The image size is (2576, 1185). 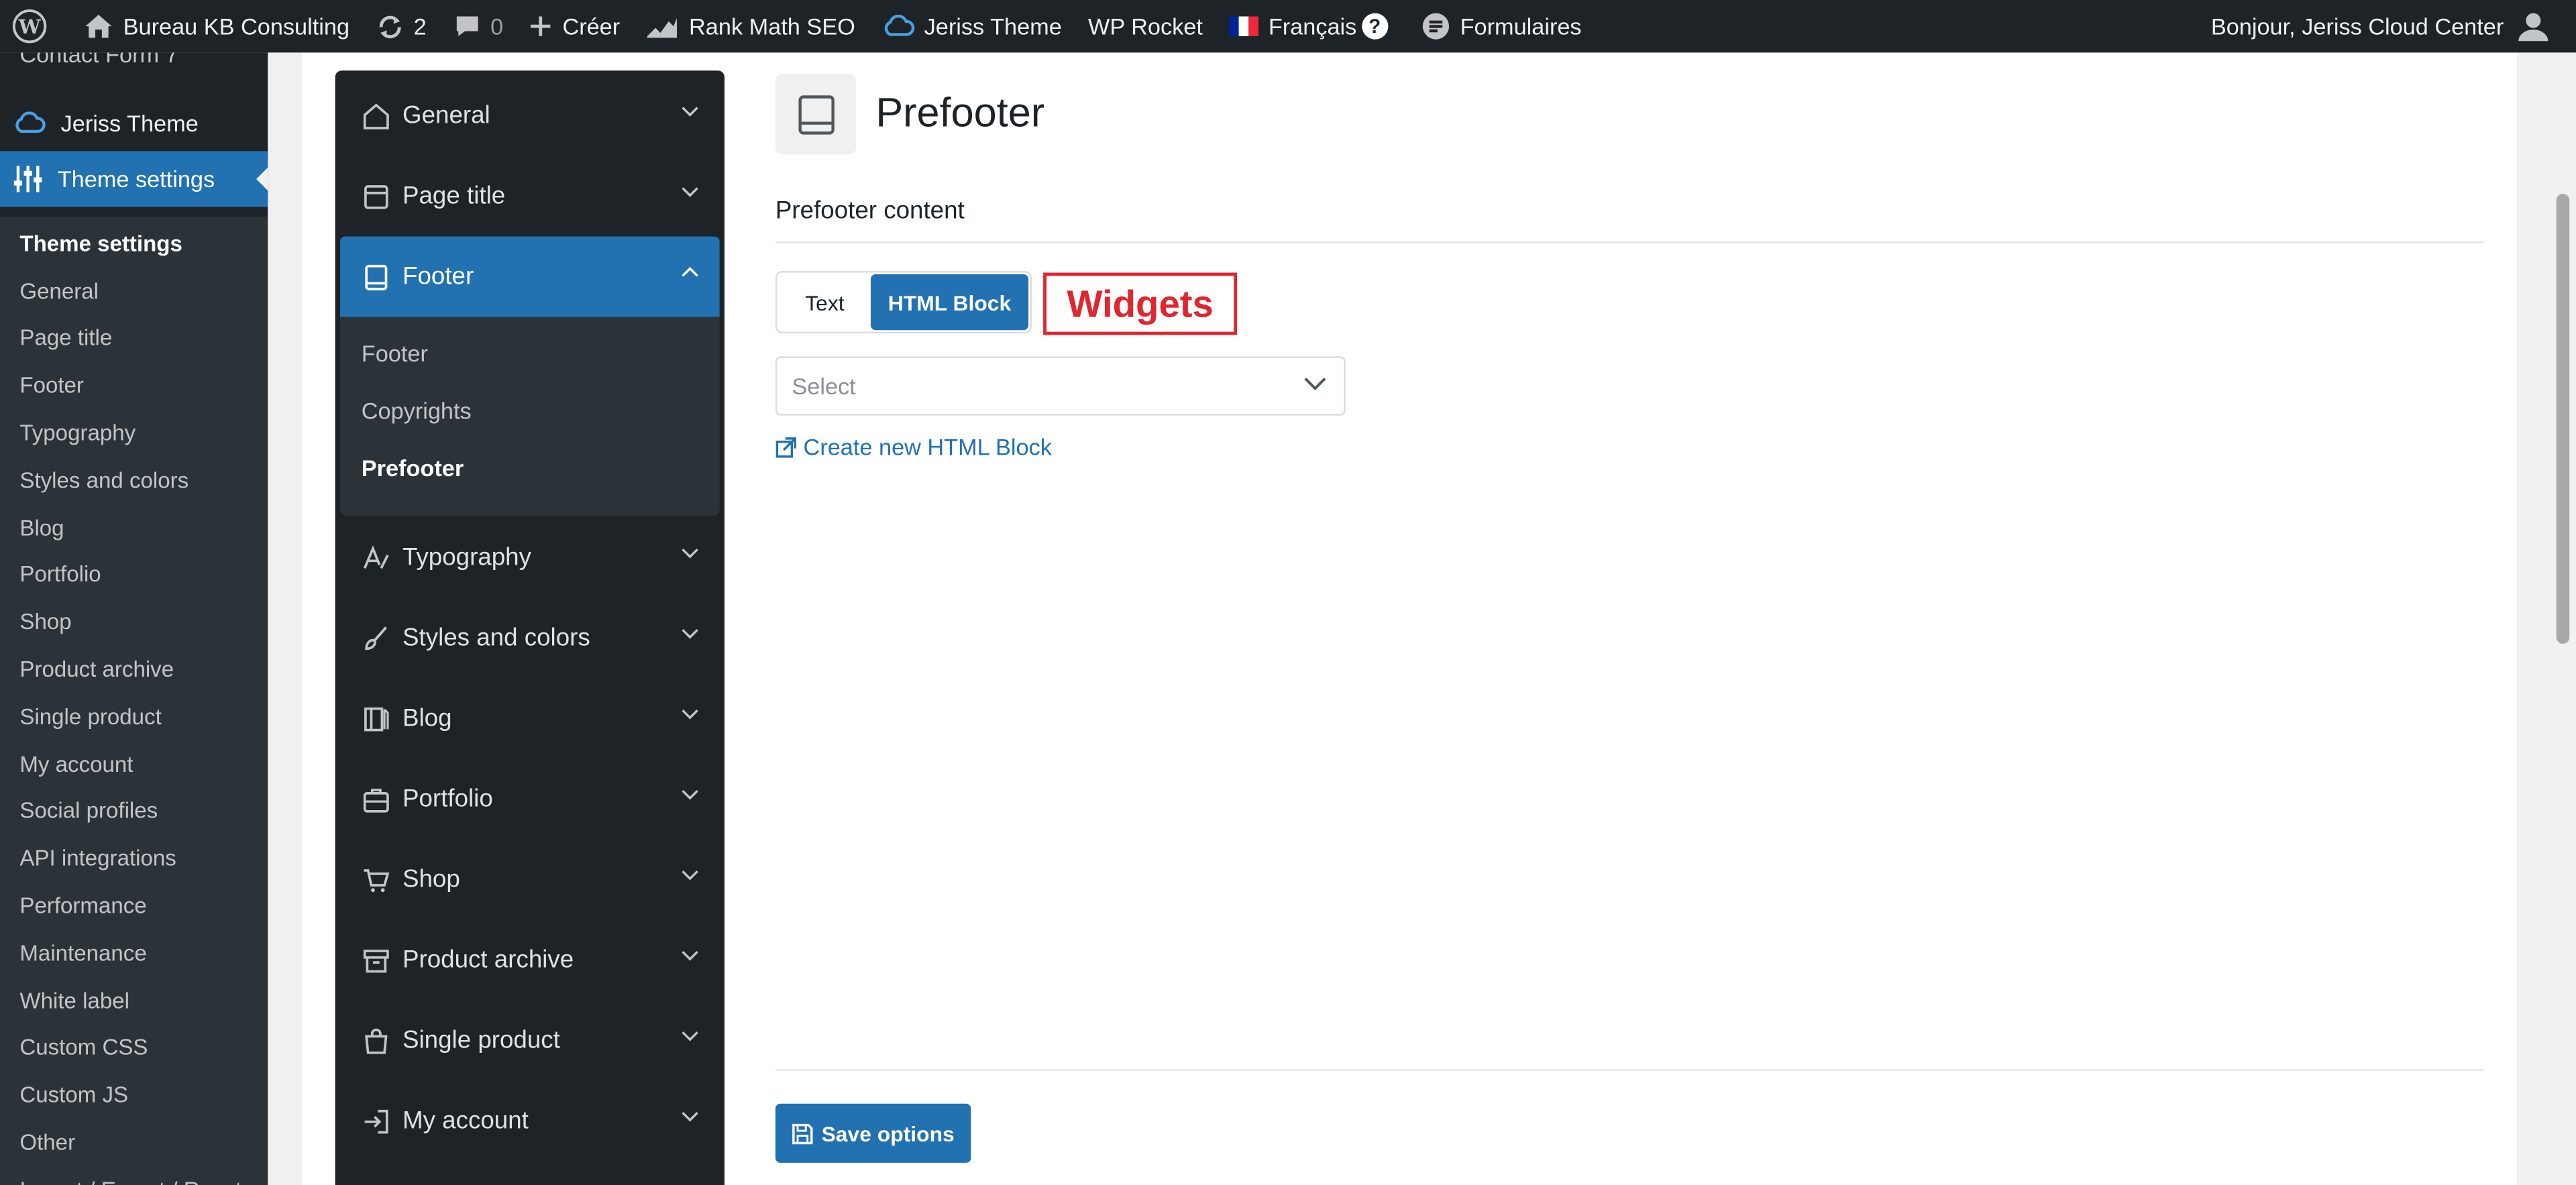 I want to click on wp-submenu-item: Social profiles, so click(x=134, y=811).